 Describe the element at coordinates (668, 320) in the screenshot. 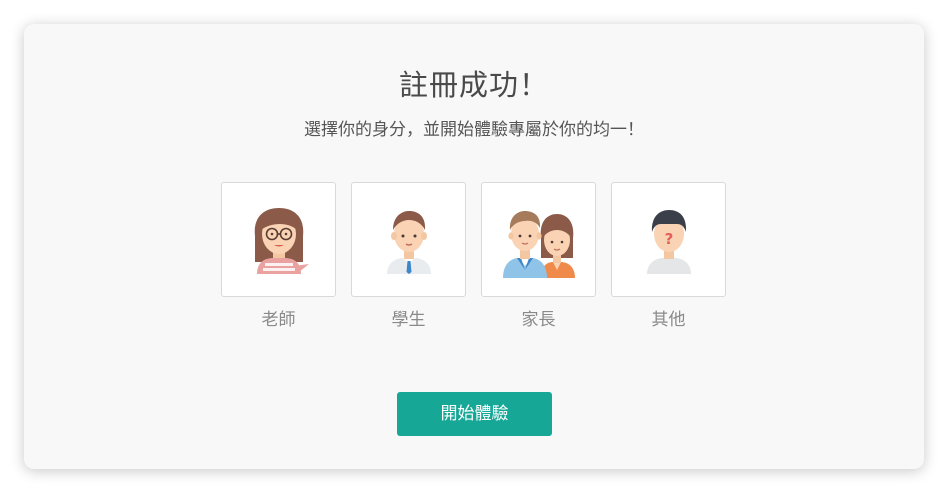

I see `role-label-other: 其他` at that location.